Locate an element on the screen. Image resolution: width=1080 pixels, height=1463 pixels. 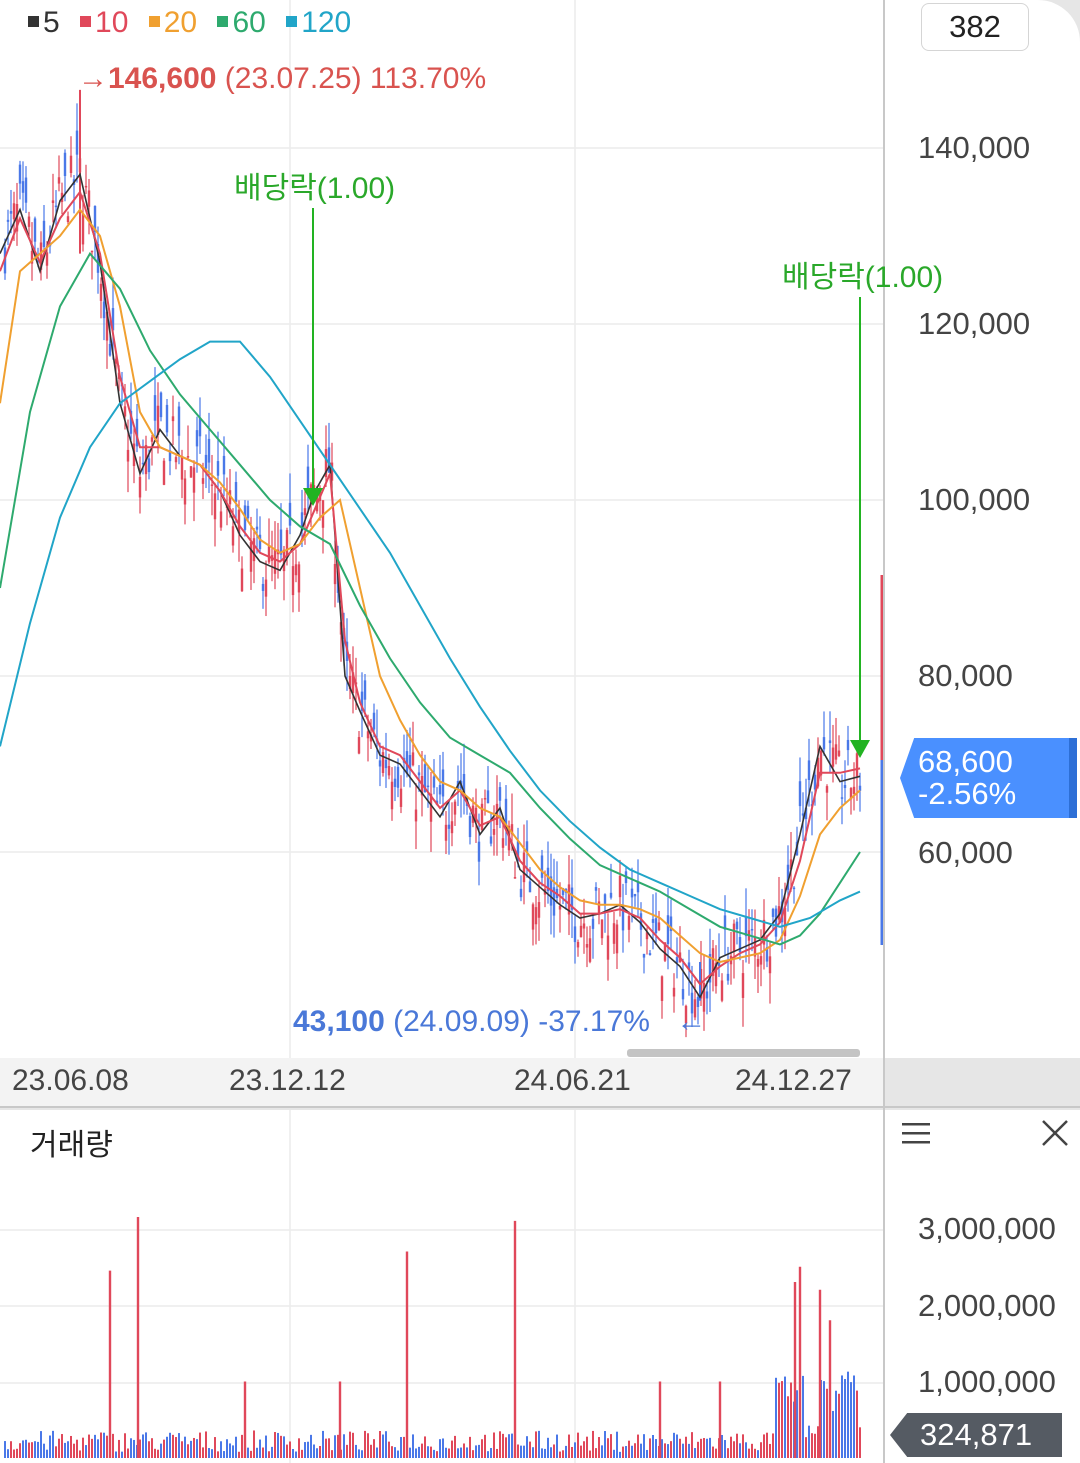
menu-icon is located at coordinates (916, 1133).